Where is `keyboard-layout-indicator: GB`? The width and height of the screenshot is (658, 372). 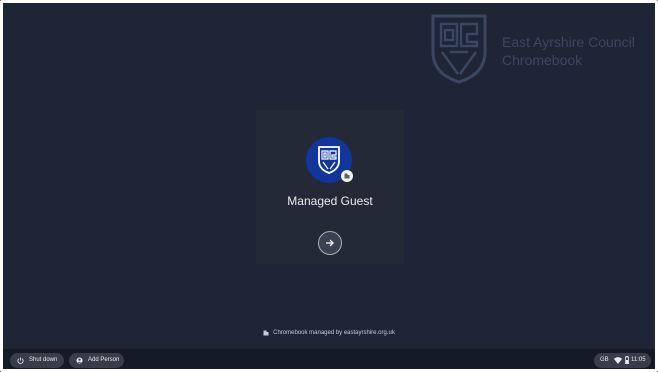
keyboard-layout-indicator: GB is located at coordinates (604, 360).